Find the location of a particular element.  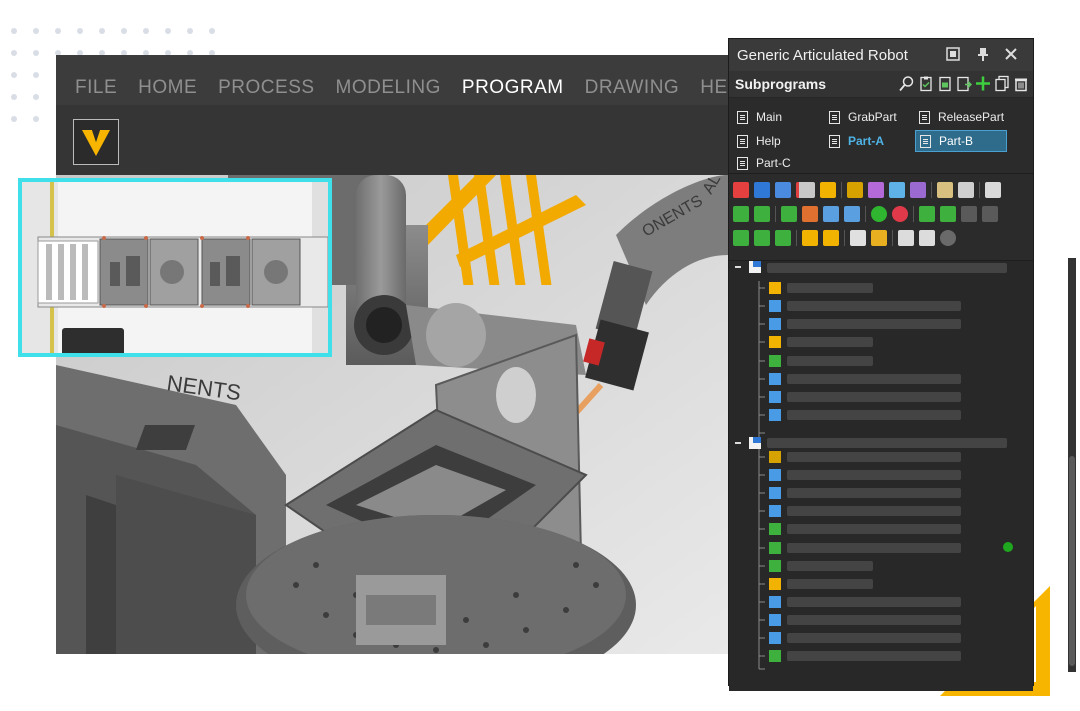

import-program-icon is located at coordinates (964, 83).